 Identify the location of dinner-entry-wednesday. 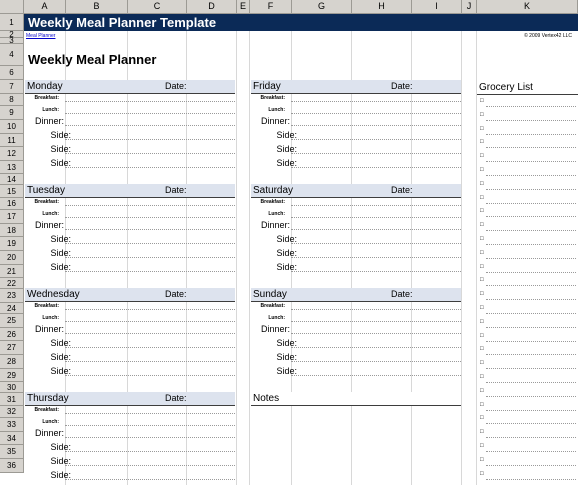
(150, 333).